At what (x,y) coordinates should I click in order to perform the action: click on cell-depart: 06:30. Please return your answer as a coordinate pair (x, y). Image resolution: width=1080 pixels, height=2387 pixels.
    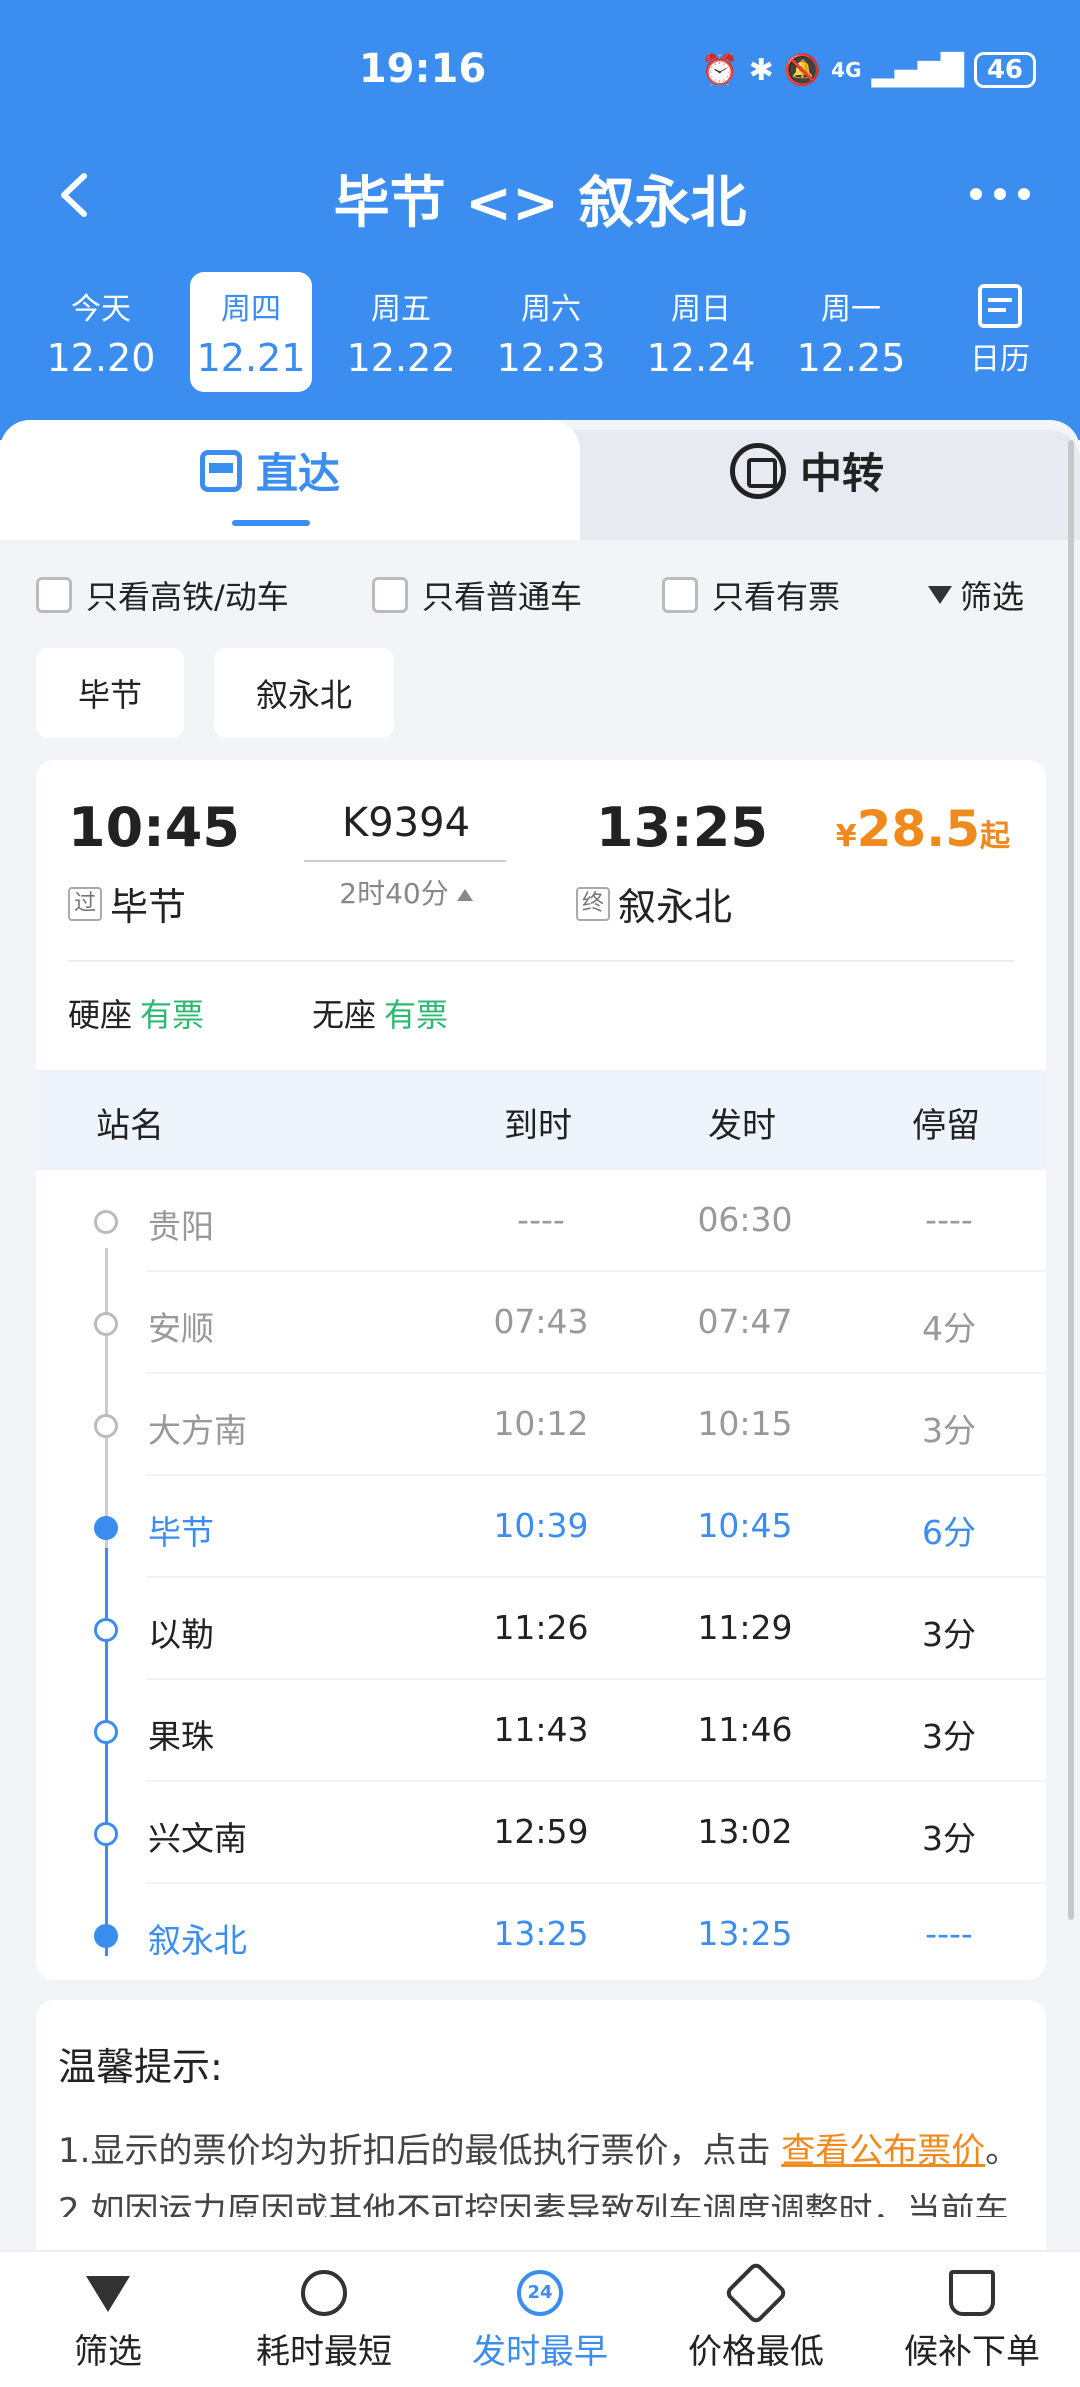
    Looking at the image, I should click on (745, 1219).